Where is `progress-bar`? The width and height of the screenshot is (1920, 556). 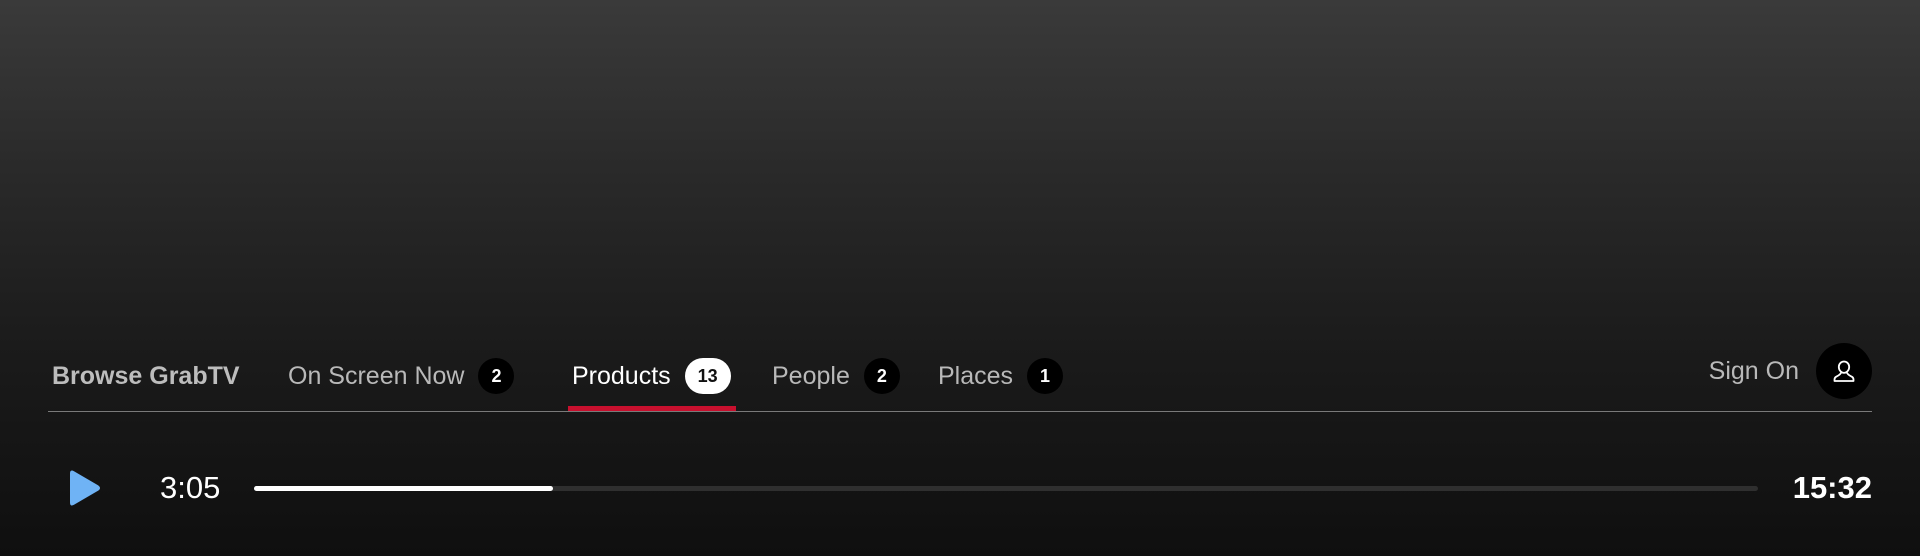
progress-bar is located at coordinates (1006, 488).